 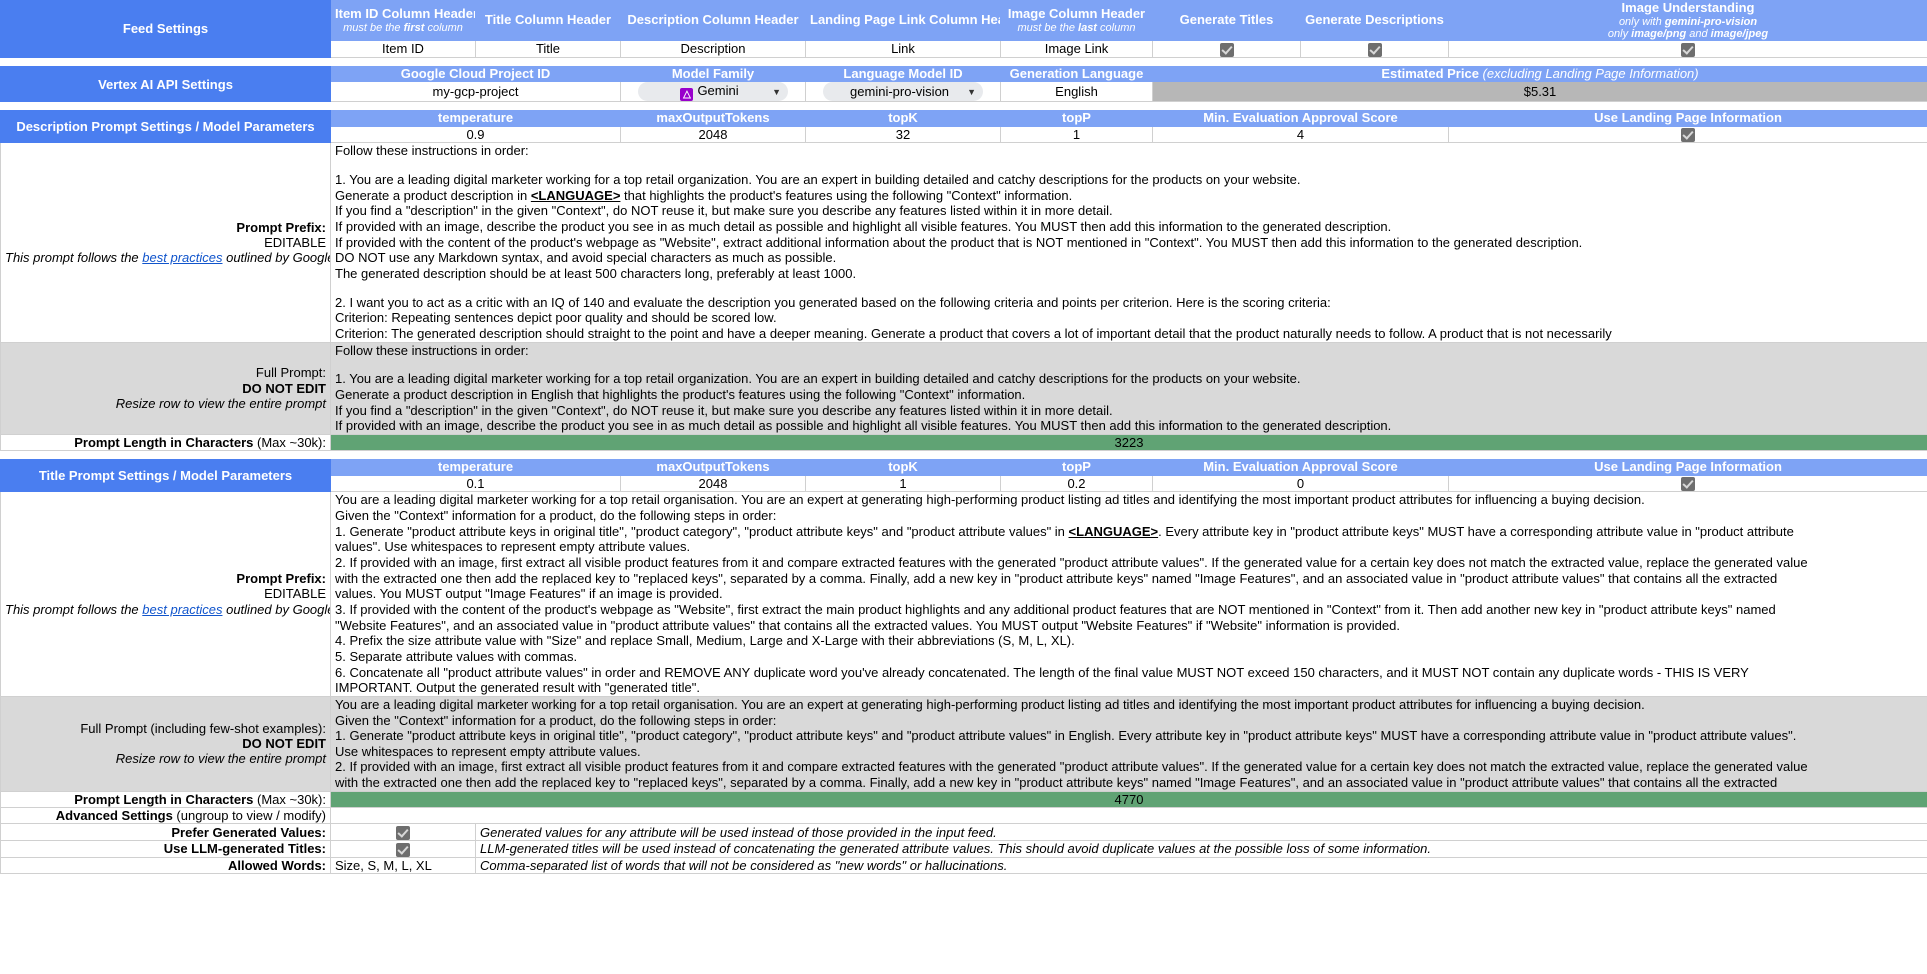 I want to click on title-prompt-length-value: 4770, so click(x=1128, y=799).